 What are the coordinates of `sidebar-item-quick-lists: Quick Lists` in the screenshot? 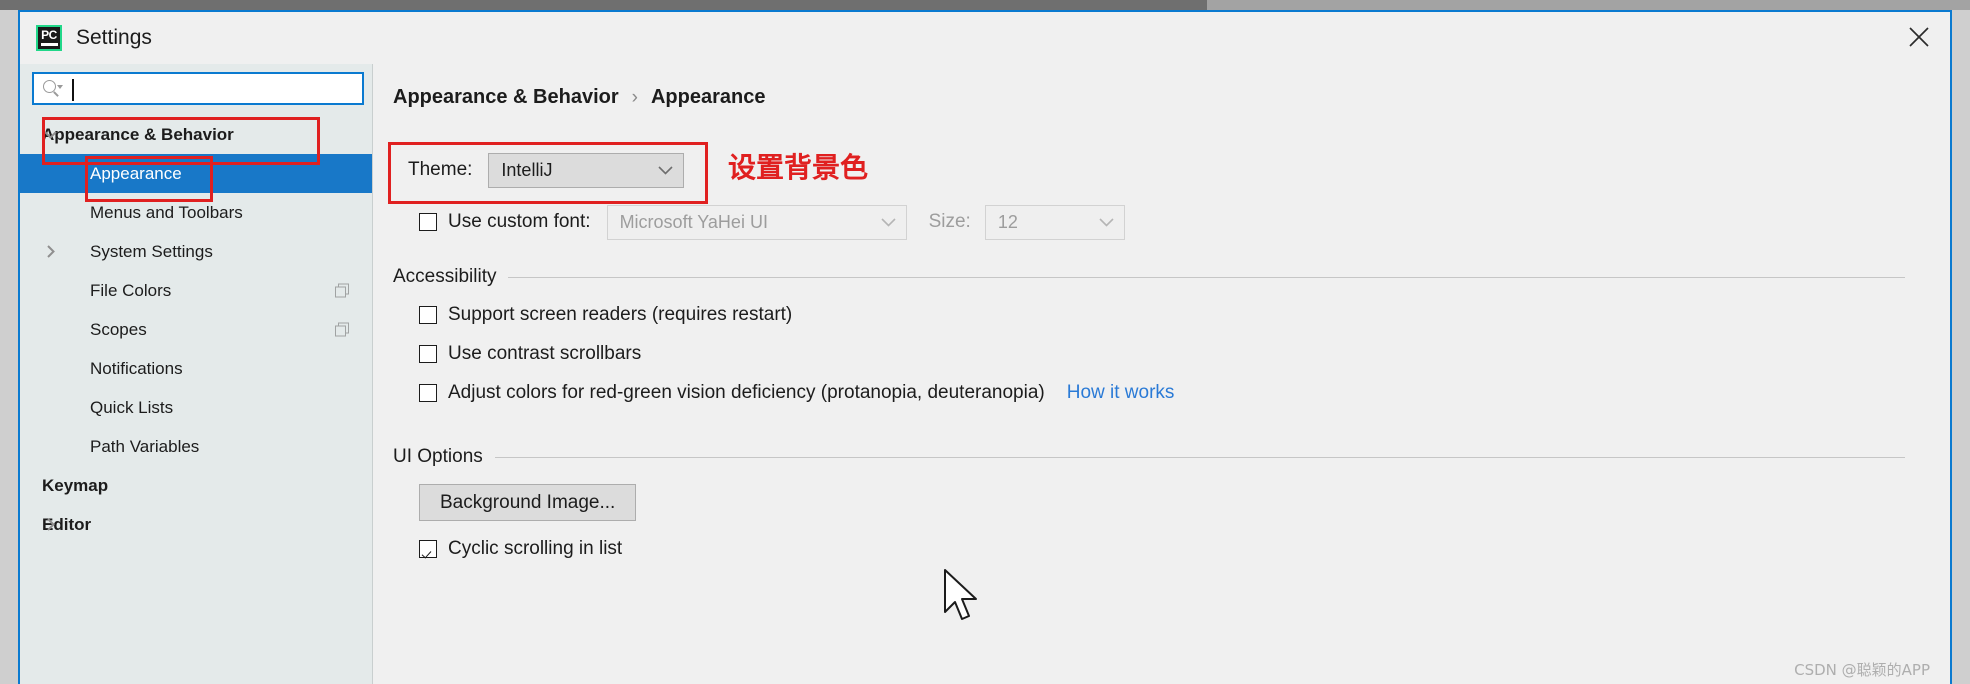 It's located at (196, 407).